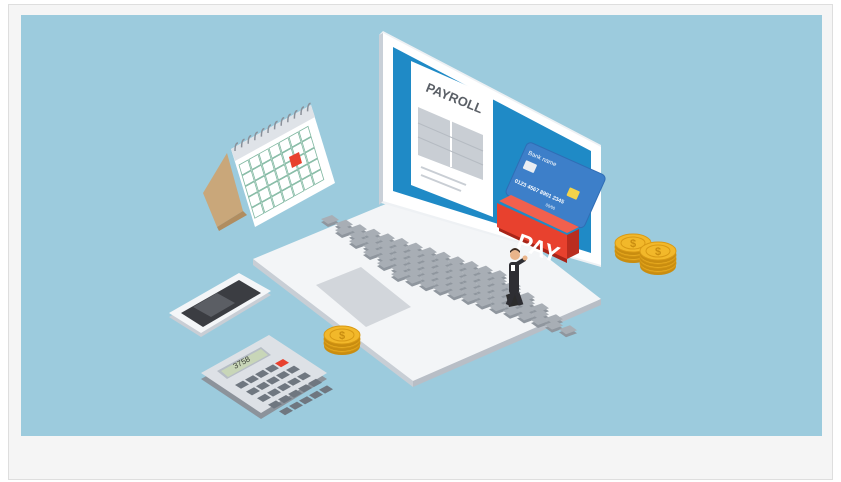 The image size is (841, 482). I want to click on smartphone, so click(220, 305).